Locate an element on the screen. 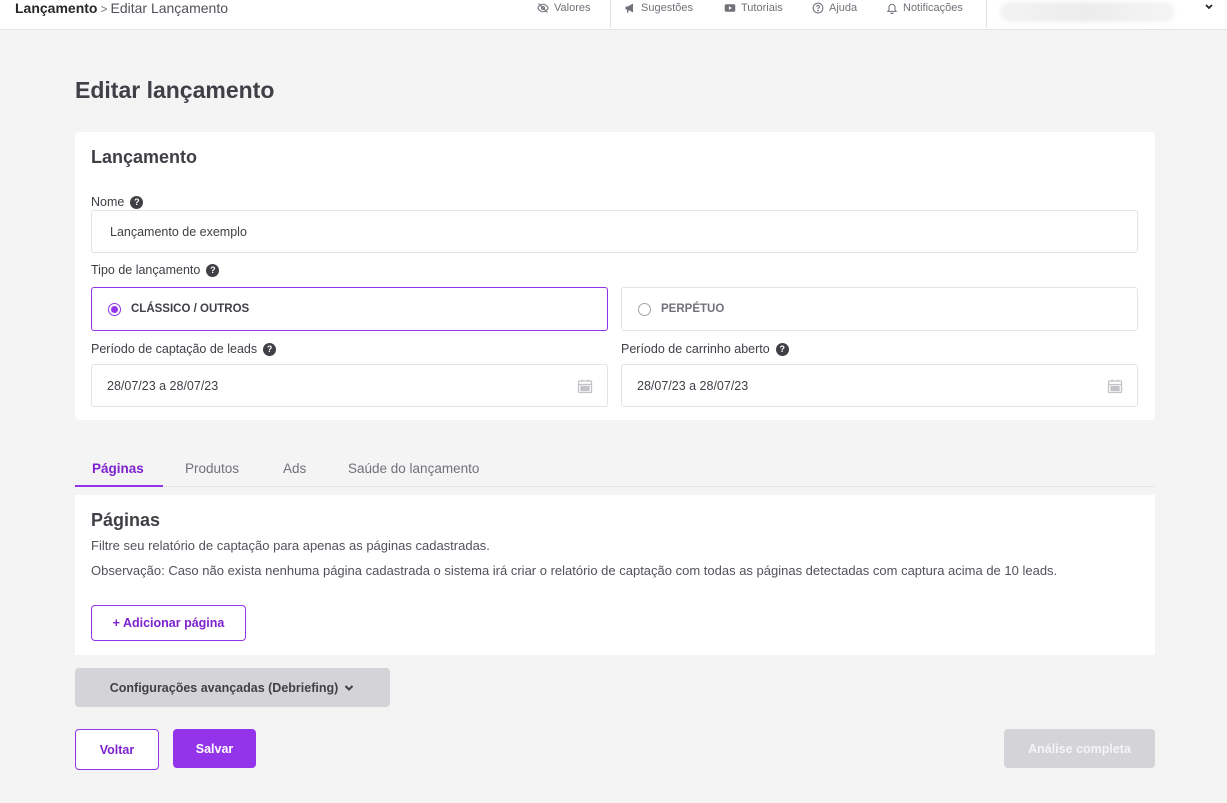  carrinho-label-text: Período de carrinho aberto is located at coordinates (695, 349).